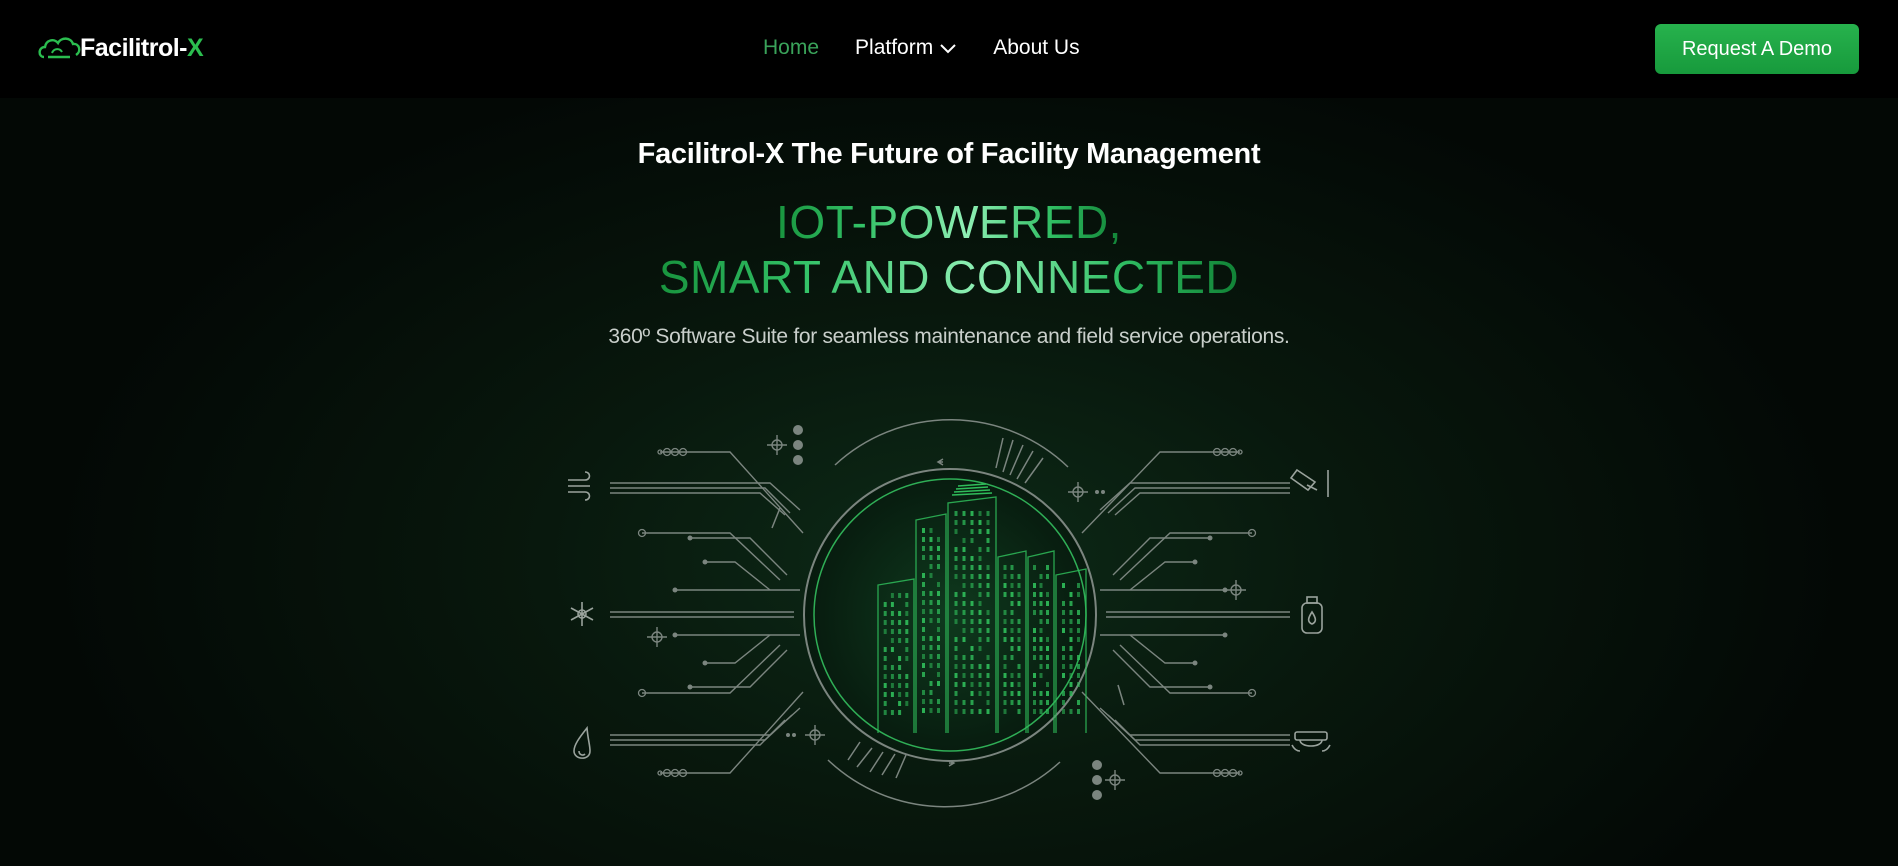 The width and height of the screenshot is (1898, 866). I want to click on nav-platform: Platform, so click(906, 48).